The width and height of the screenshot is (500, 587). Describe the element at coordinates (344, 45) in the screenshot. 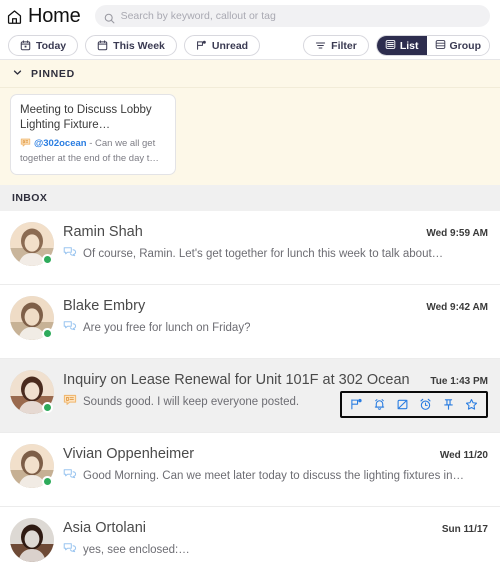

I see `filter-button-label: Filter` at that location.